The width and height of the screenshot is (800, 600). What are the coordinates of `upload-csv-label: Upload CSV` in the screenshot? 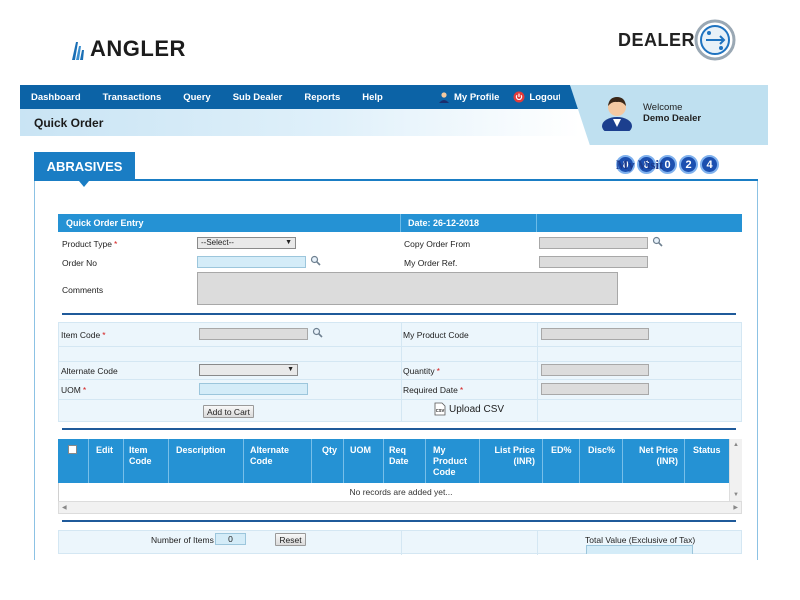 It's located at (477, 409).